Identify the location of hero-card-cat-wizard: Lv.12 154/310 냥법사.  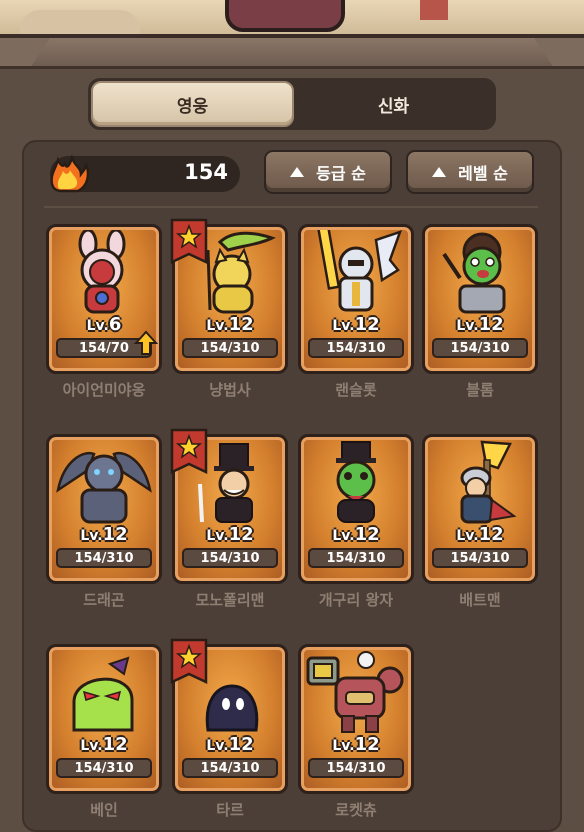
(229, 308).